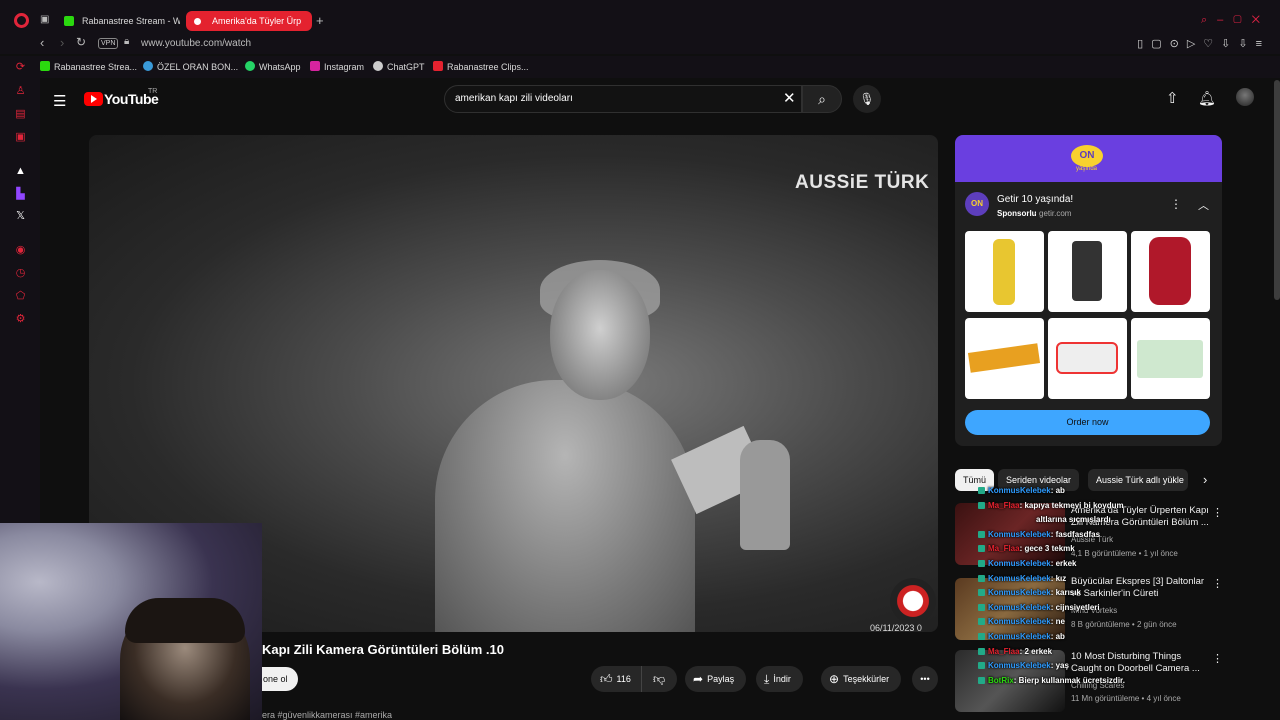 Image resolution: width=1280 pixels, height=720 pixels. I want to click on page-scrollbar, so click(1277, 190).